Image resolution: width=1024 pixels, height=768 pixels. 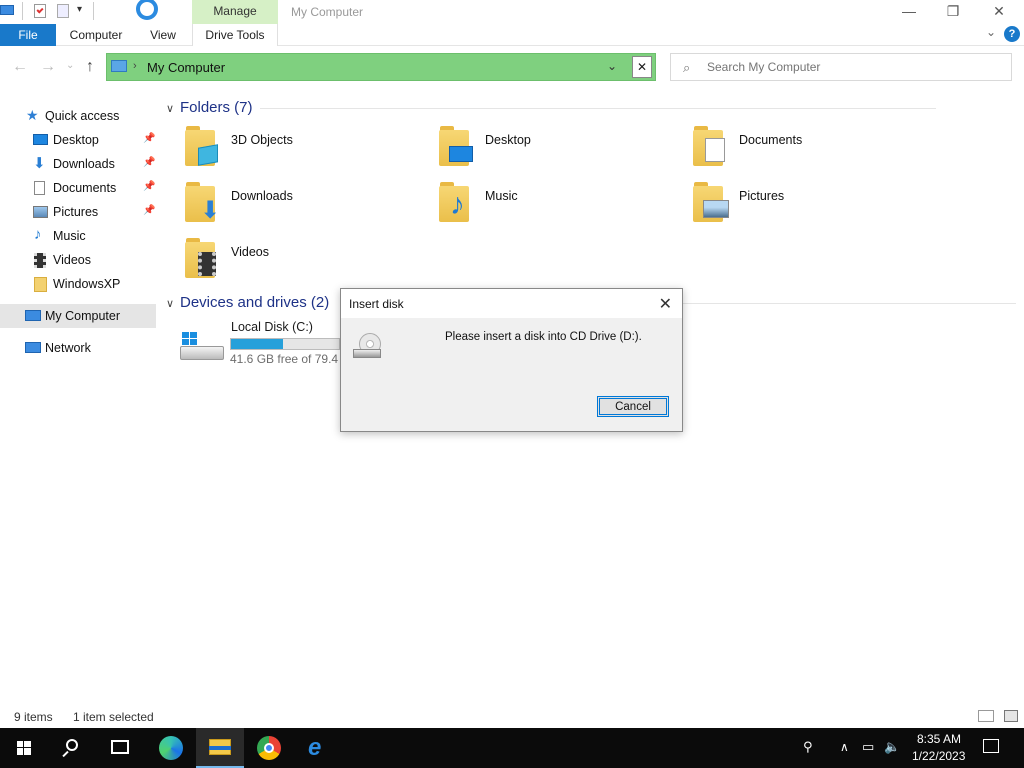 What do you see at coordinates (368, 348) in the screenshot?
I see `cd-drive-icon` at bounding box center [368, 348].